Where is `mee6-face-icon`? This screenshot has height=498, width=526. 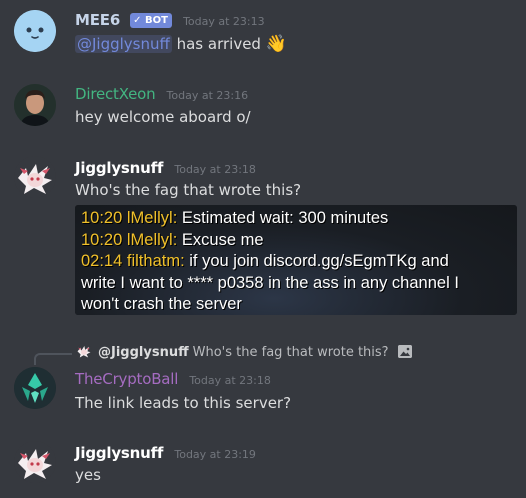
mee6-face-icon is located at coordinates (35, 31).